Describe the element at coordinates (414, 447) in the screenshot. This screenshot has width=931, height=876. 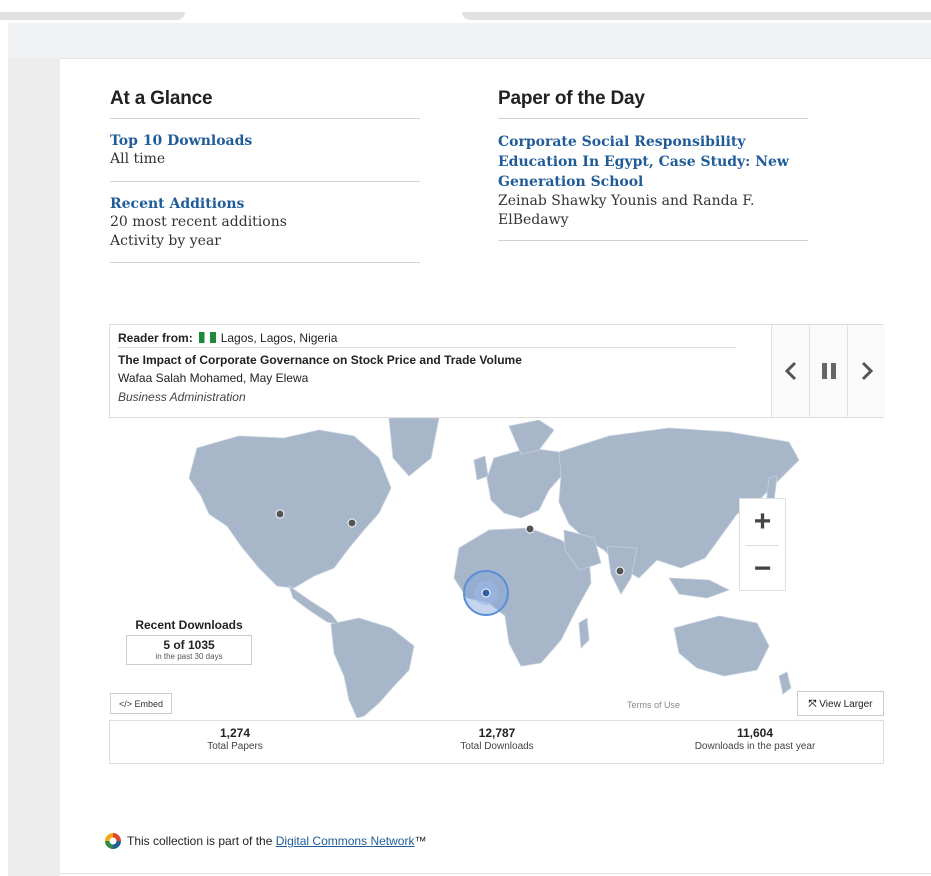
I see `greenland-shape` at that location.